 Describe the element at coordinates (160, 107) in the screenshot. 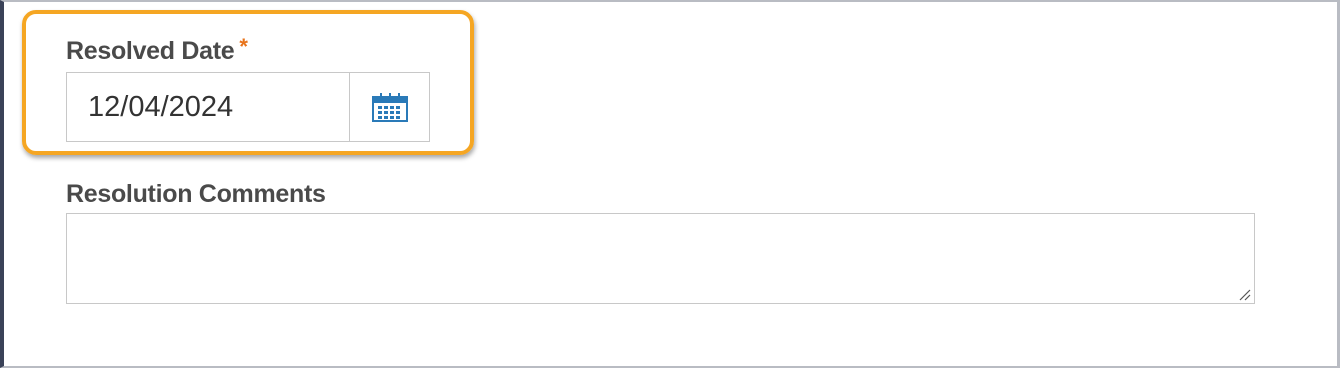

I see `resolved-date-value: 12/04/2024` at that location.